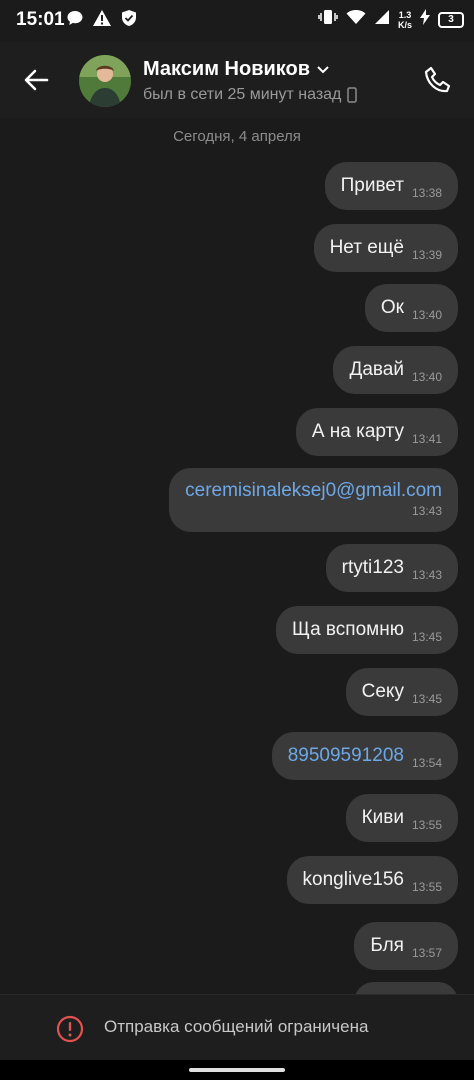 The image size is (474, 1080). I want to click on status-bar: 15:01 1.3 K/s 3, so click(237, 21).